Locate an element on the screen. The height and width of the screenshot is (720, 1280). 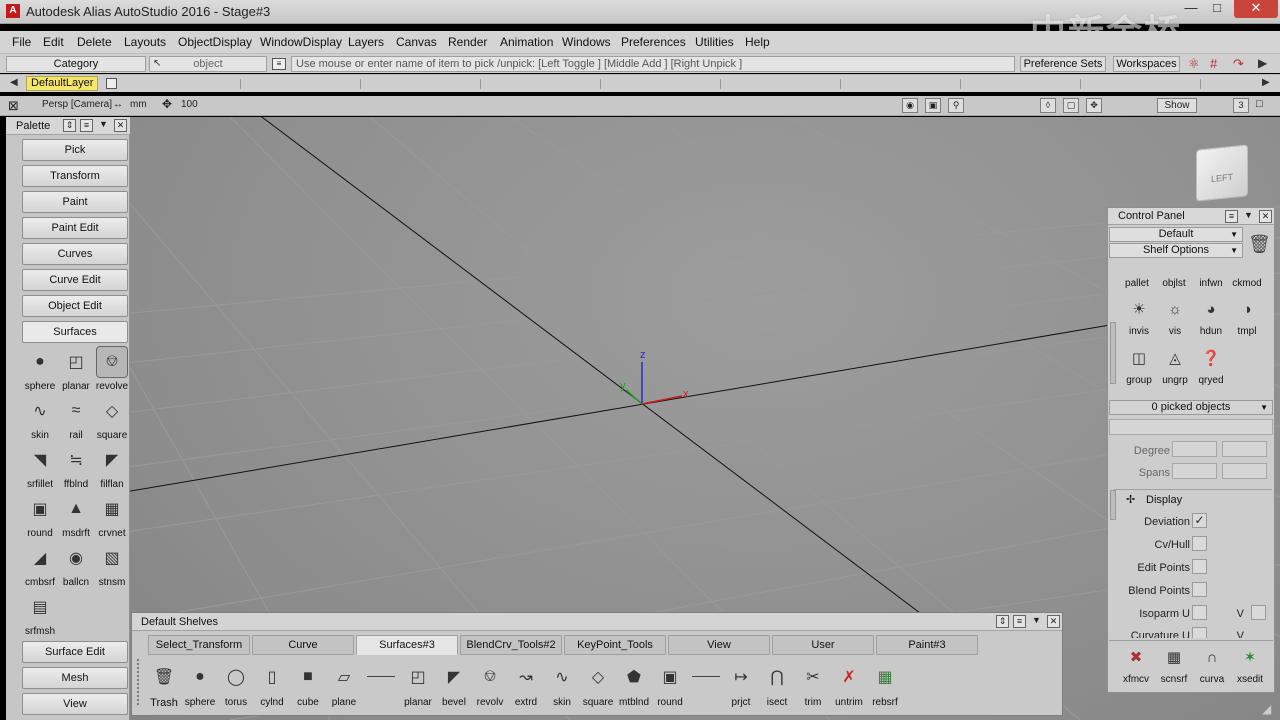
deviation-checkbox: ✓ is located at coordinates (1199, 520).